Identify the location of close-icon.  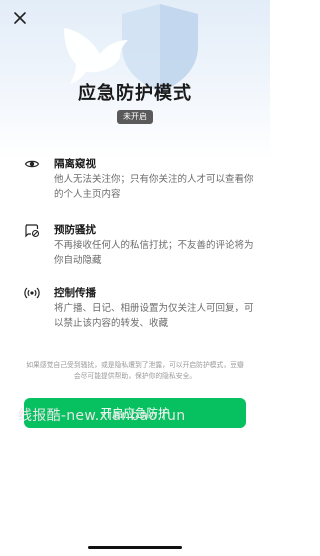
(20, 18).